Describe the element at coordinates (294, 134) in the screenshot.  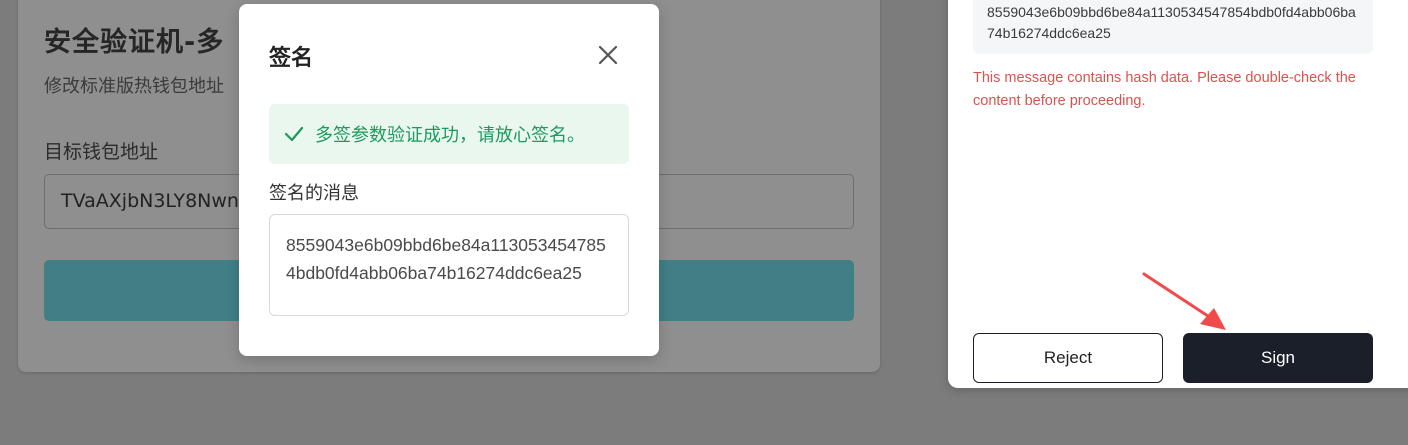
I see `check-icon` at that location.